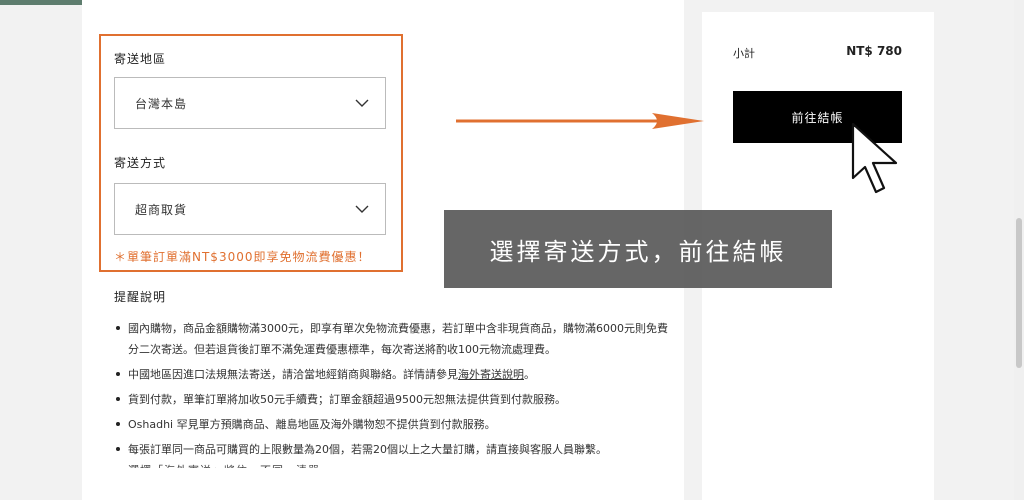 The width and height of the screenshot is (1024, 500). What do you see at coordinates (140, 297) in the screenshot?
I see `notes-title: 提醒說明` at bounding box center [140, 297].